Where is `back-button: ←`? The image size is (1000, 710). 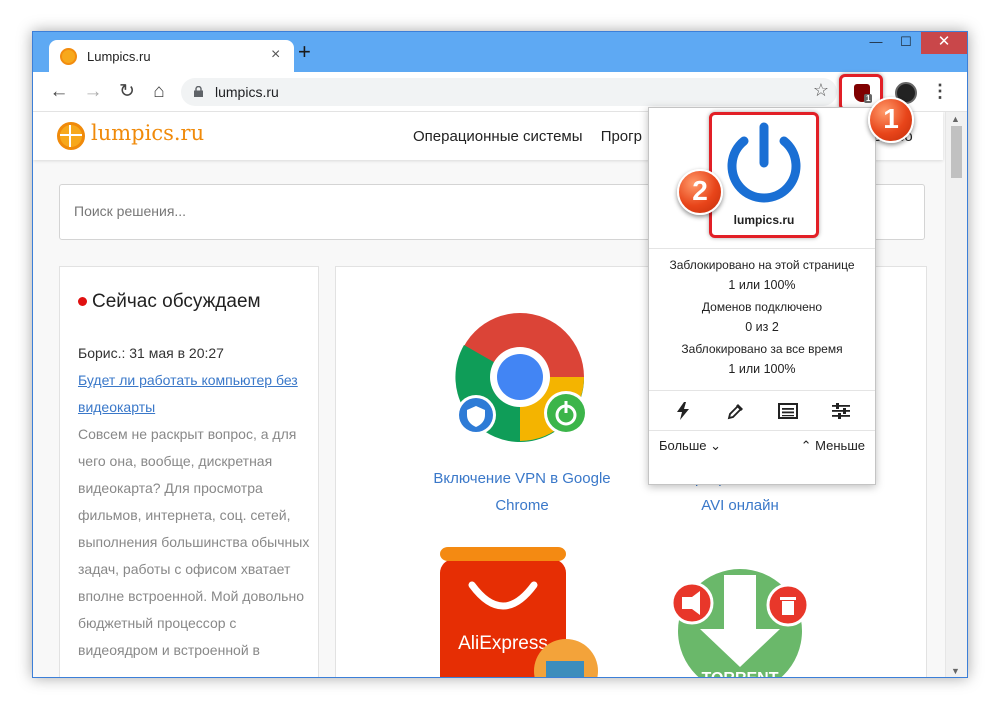
back-button: ← is located at coordinates (59, 92).